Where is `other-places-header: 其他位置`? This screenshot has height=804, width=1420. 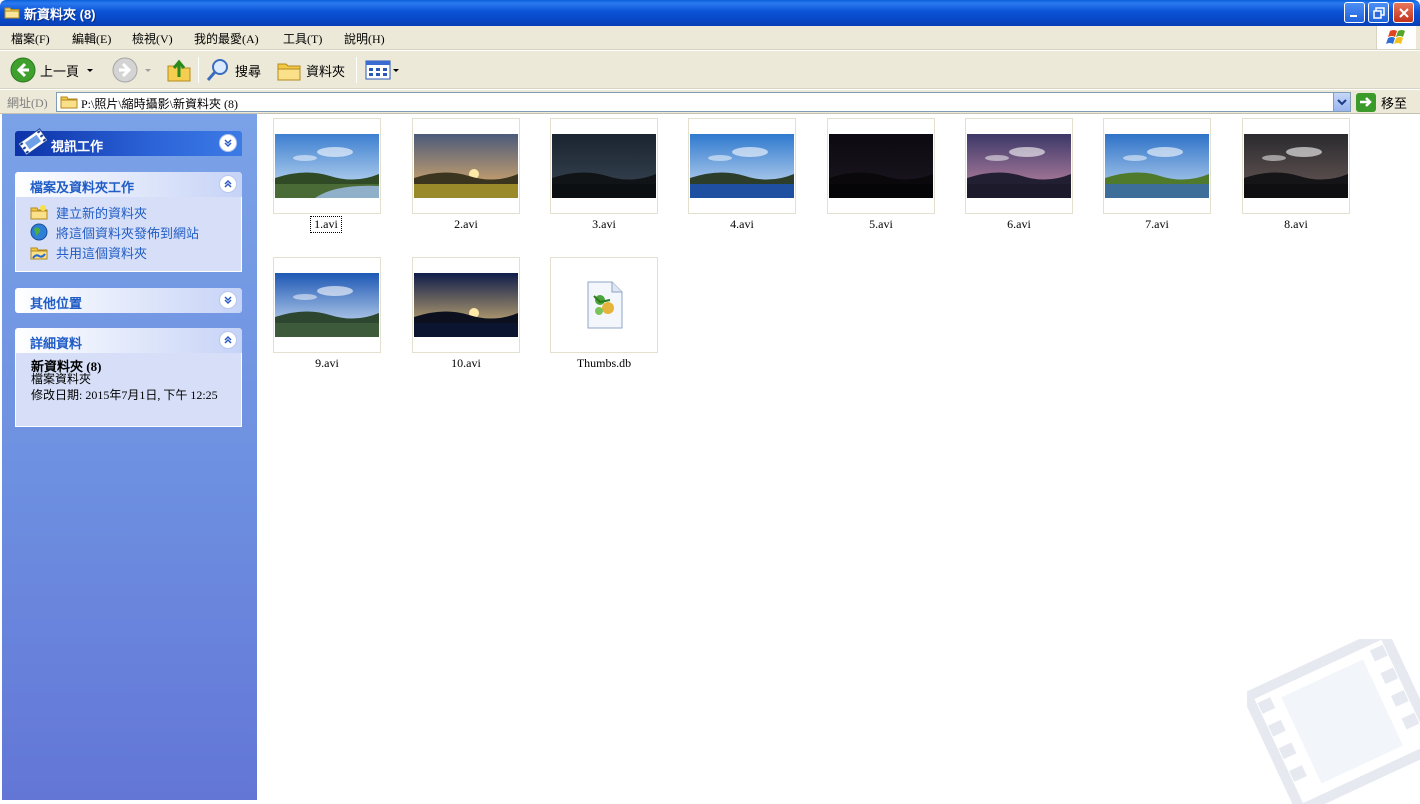 other-places-header: 其他位置 is located at coordinates (128, 300).